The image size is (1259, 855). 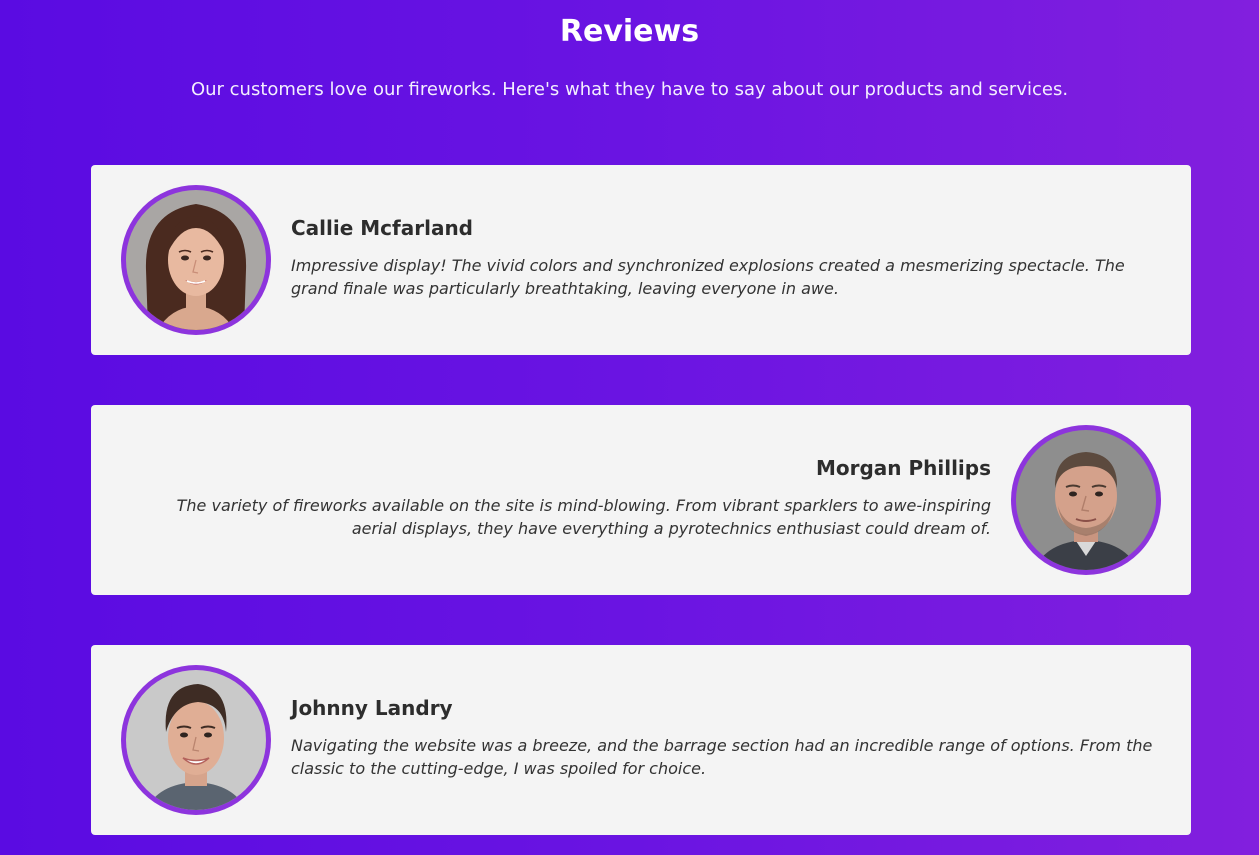 What do you see at coordinates (903, 468) in the screenshot?
I see `reviewer-name: Morgan Phillips` at bounding box center [903, 468].